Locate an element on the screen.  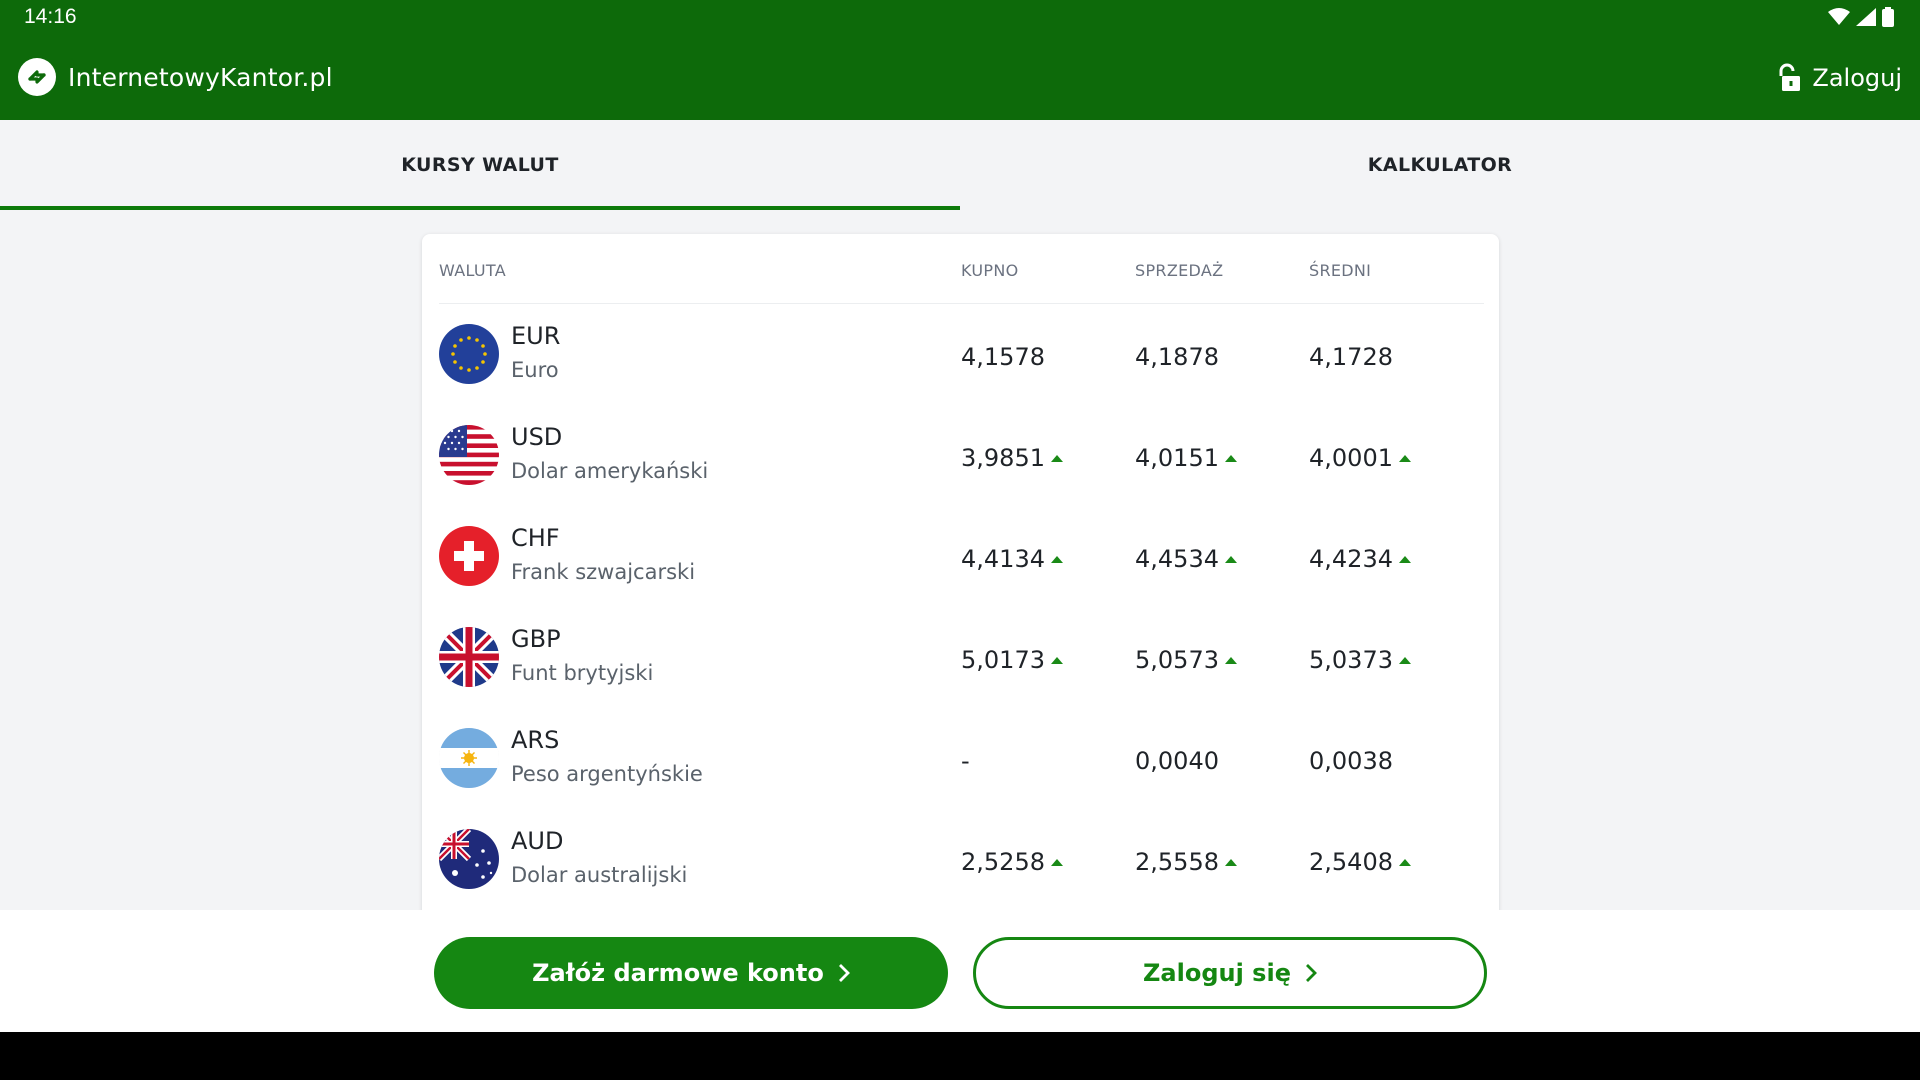
brand-logo-icon is located at coordinates (37, 77).